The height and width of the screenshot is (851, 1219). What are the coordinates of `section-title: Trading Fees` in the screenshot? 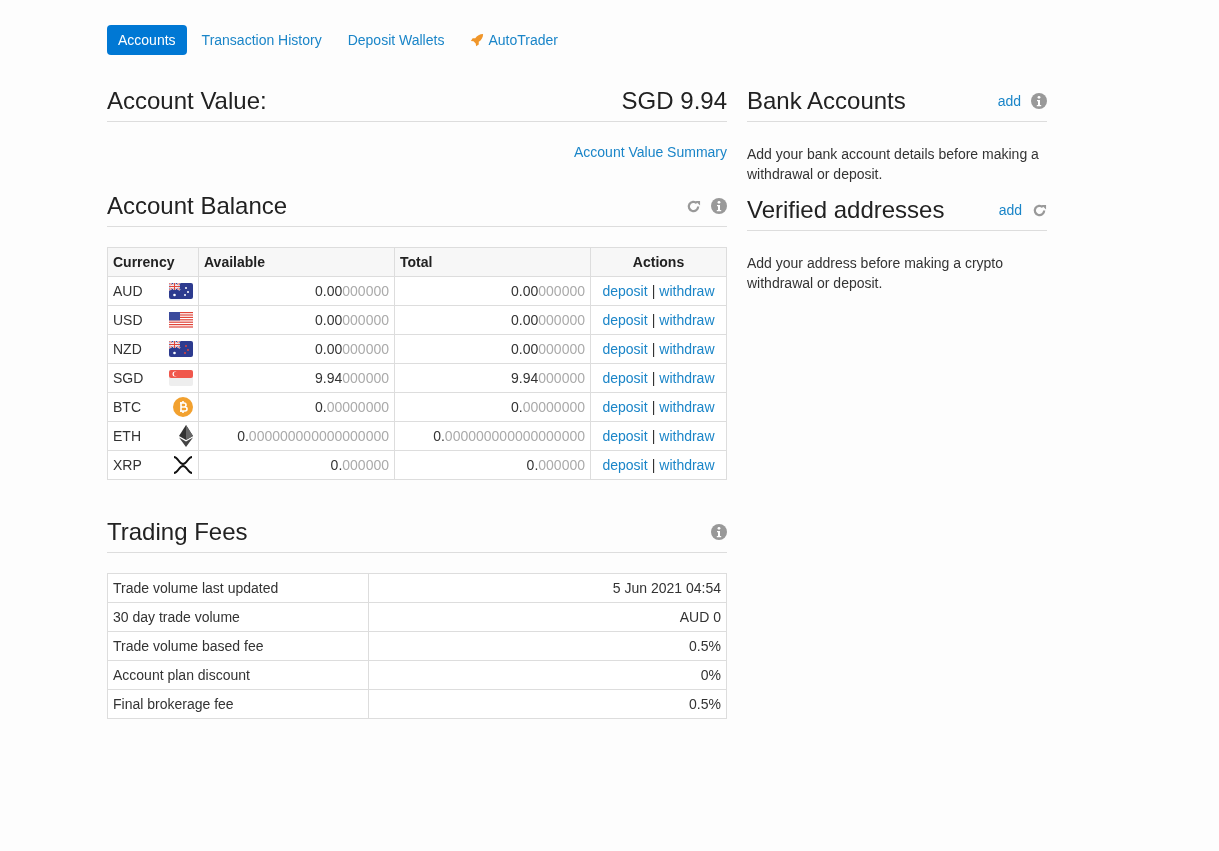 It's located at (177, 532).